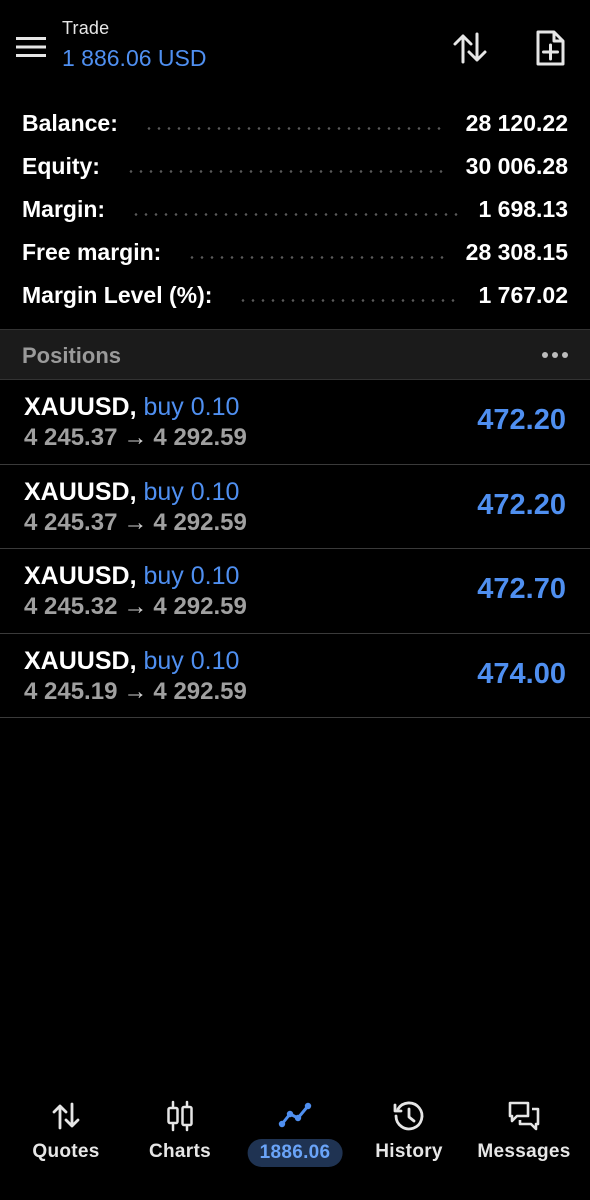 The image size is (590, 1200). Describe the element at coordinates (71, 691) in the screenshot. I see `open-price: 4 245.19` at that location.